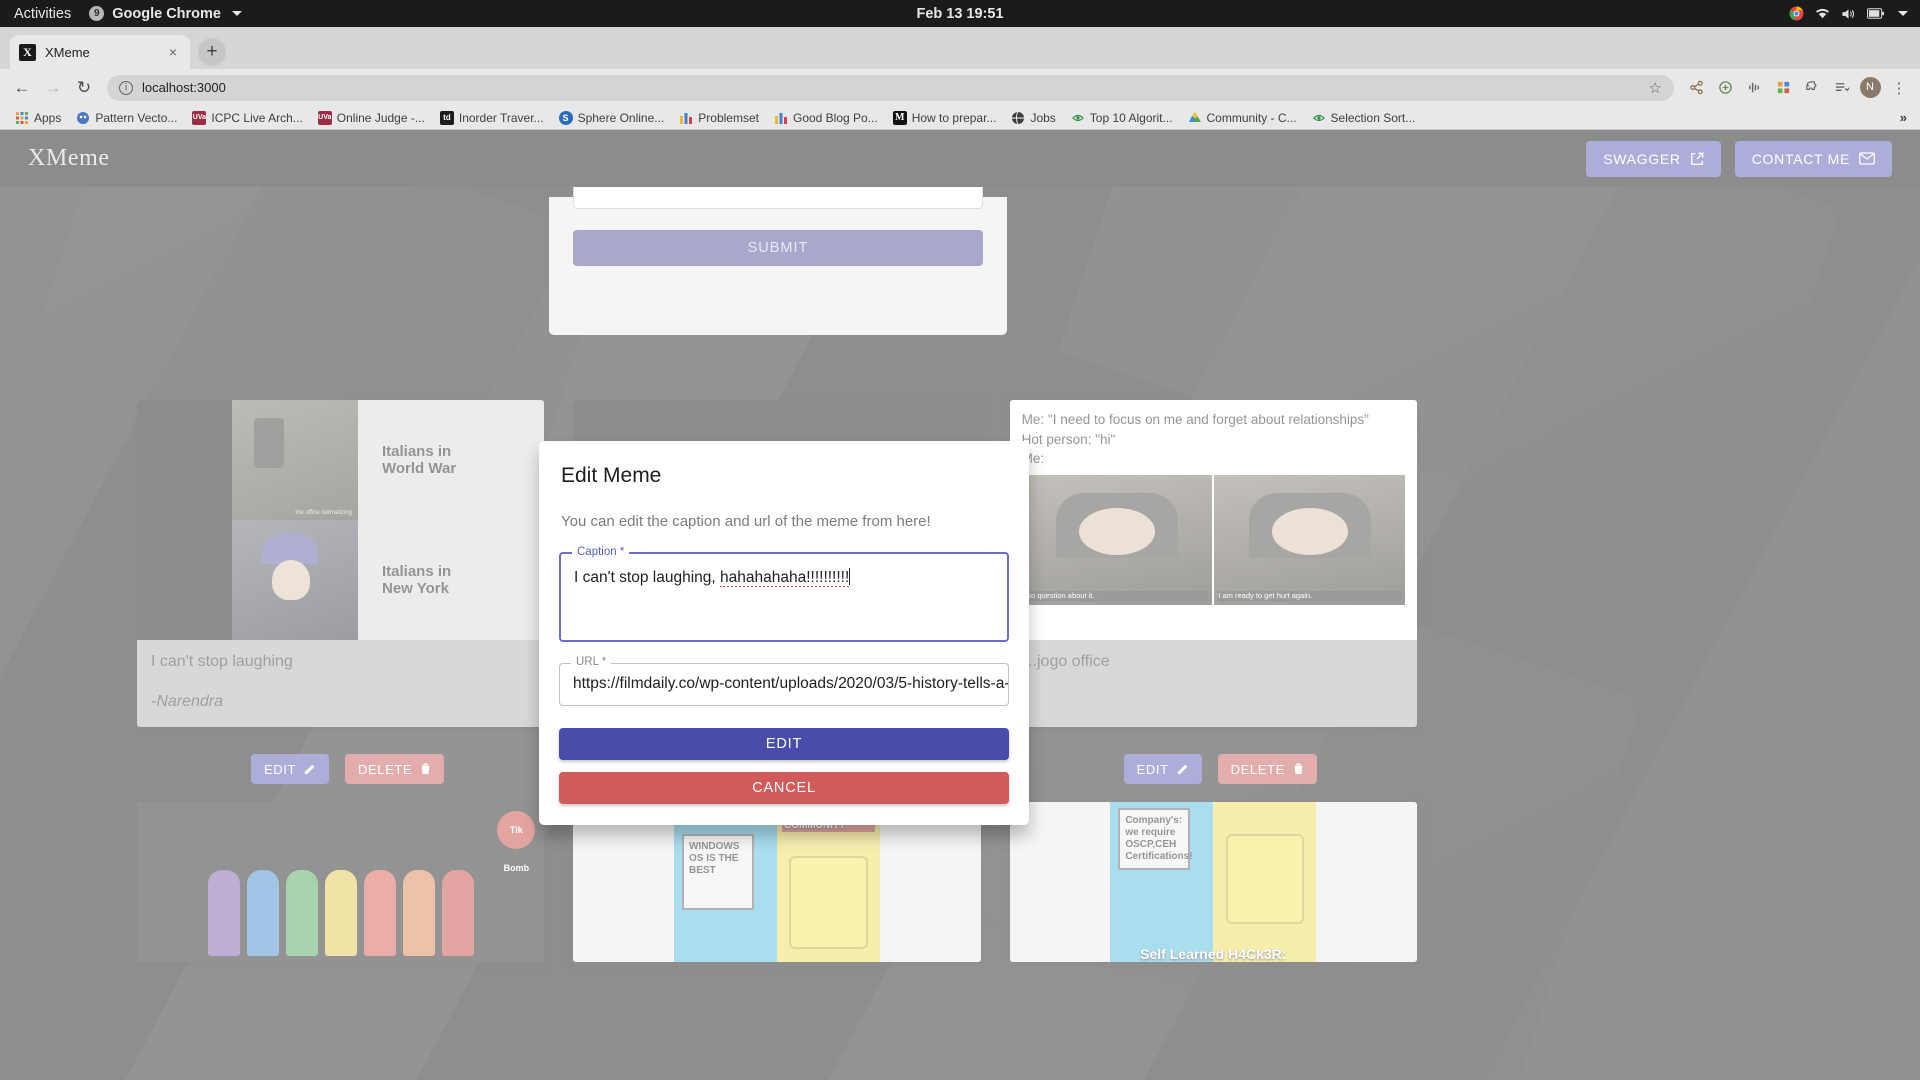 This screenshot has width=1920, height=1080. I want to click on activities-button: Activities, so click(44, 14).